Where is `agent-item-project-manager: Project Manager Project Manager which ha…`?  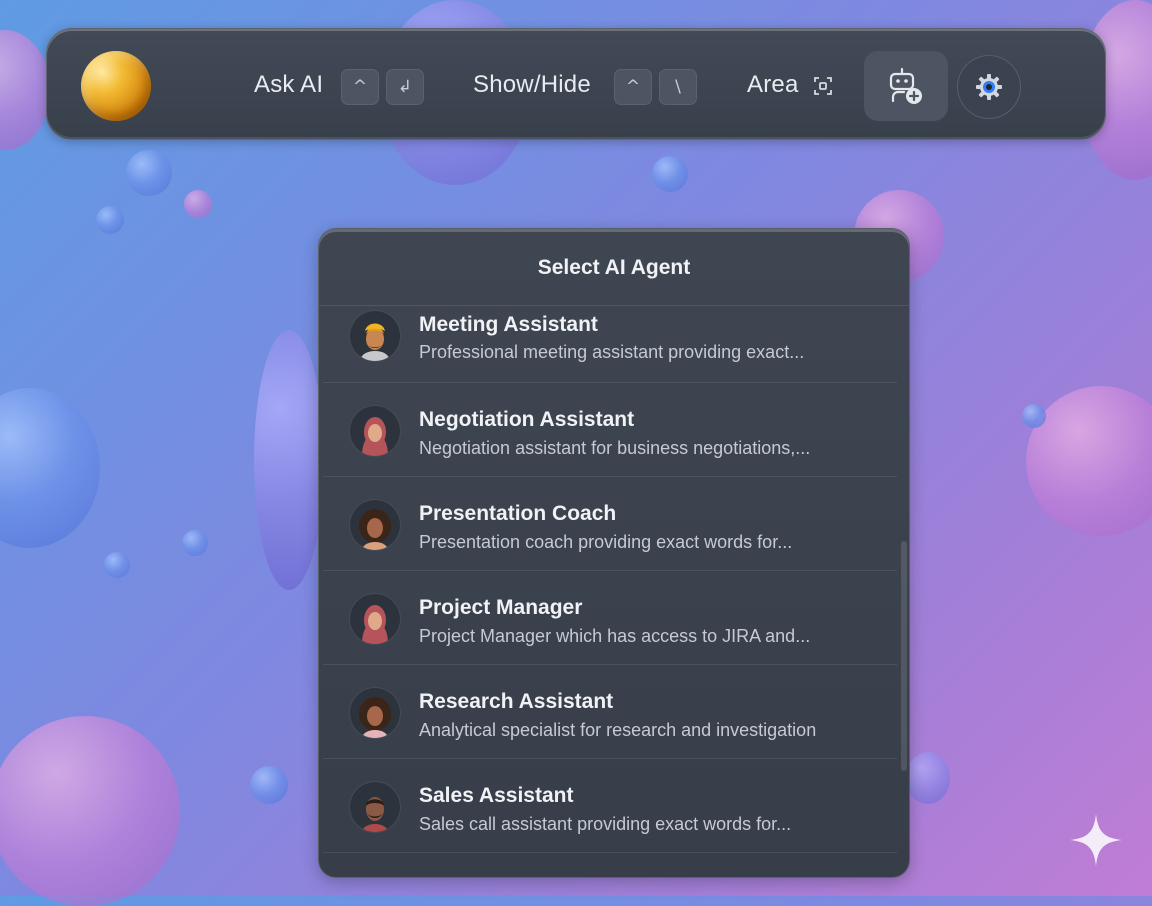
agent-item-project-manager: Project Manager Project Manager which ha… is located at coordinates (610, 618).